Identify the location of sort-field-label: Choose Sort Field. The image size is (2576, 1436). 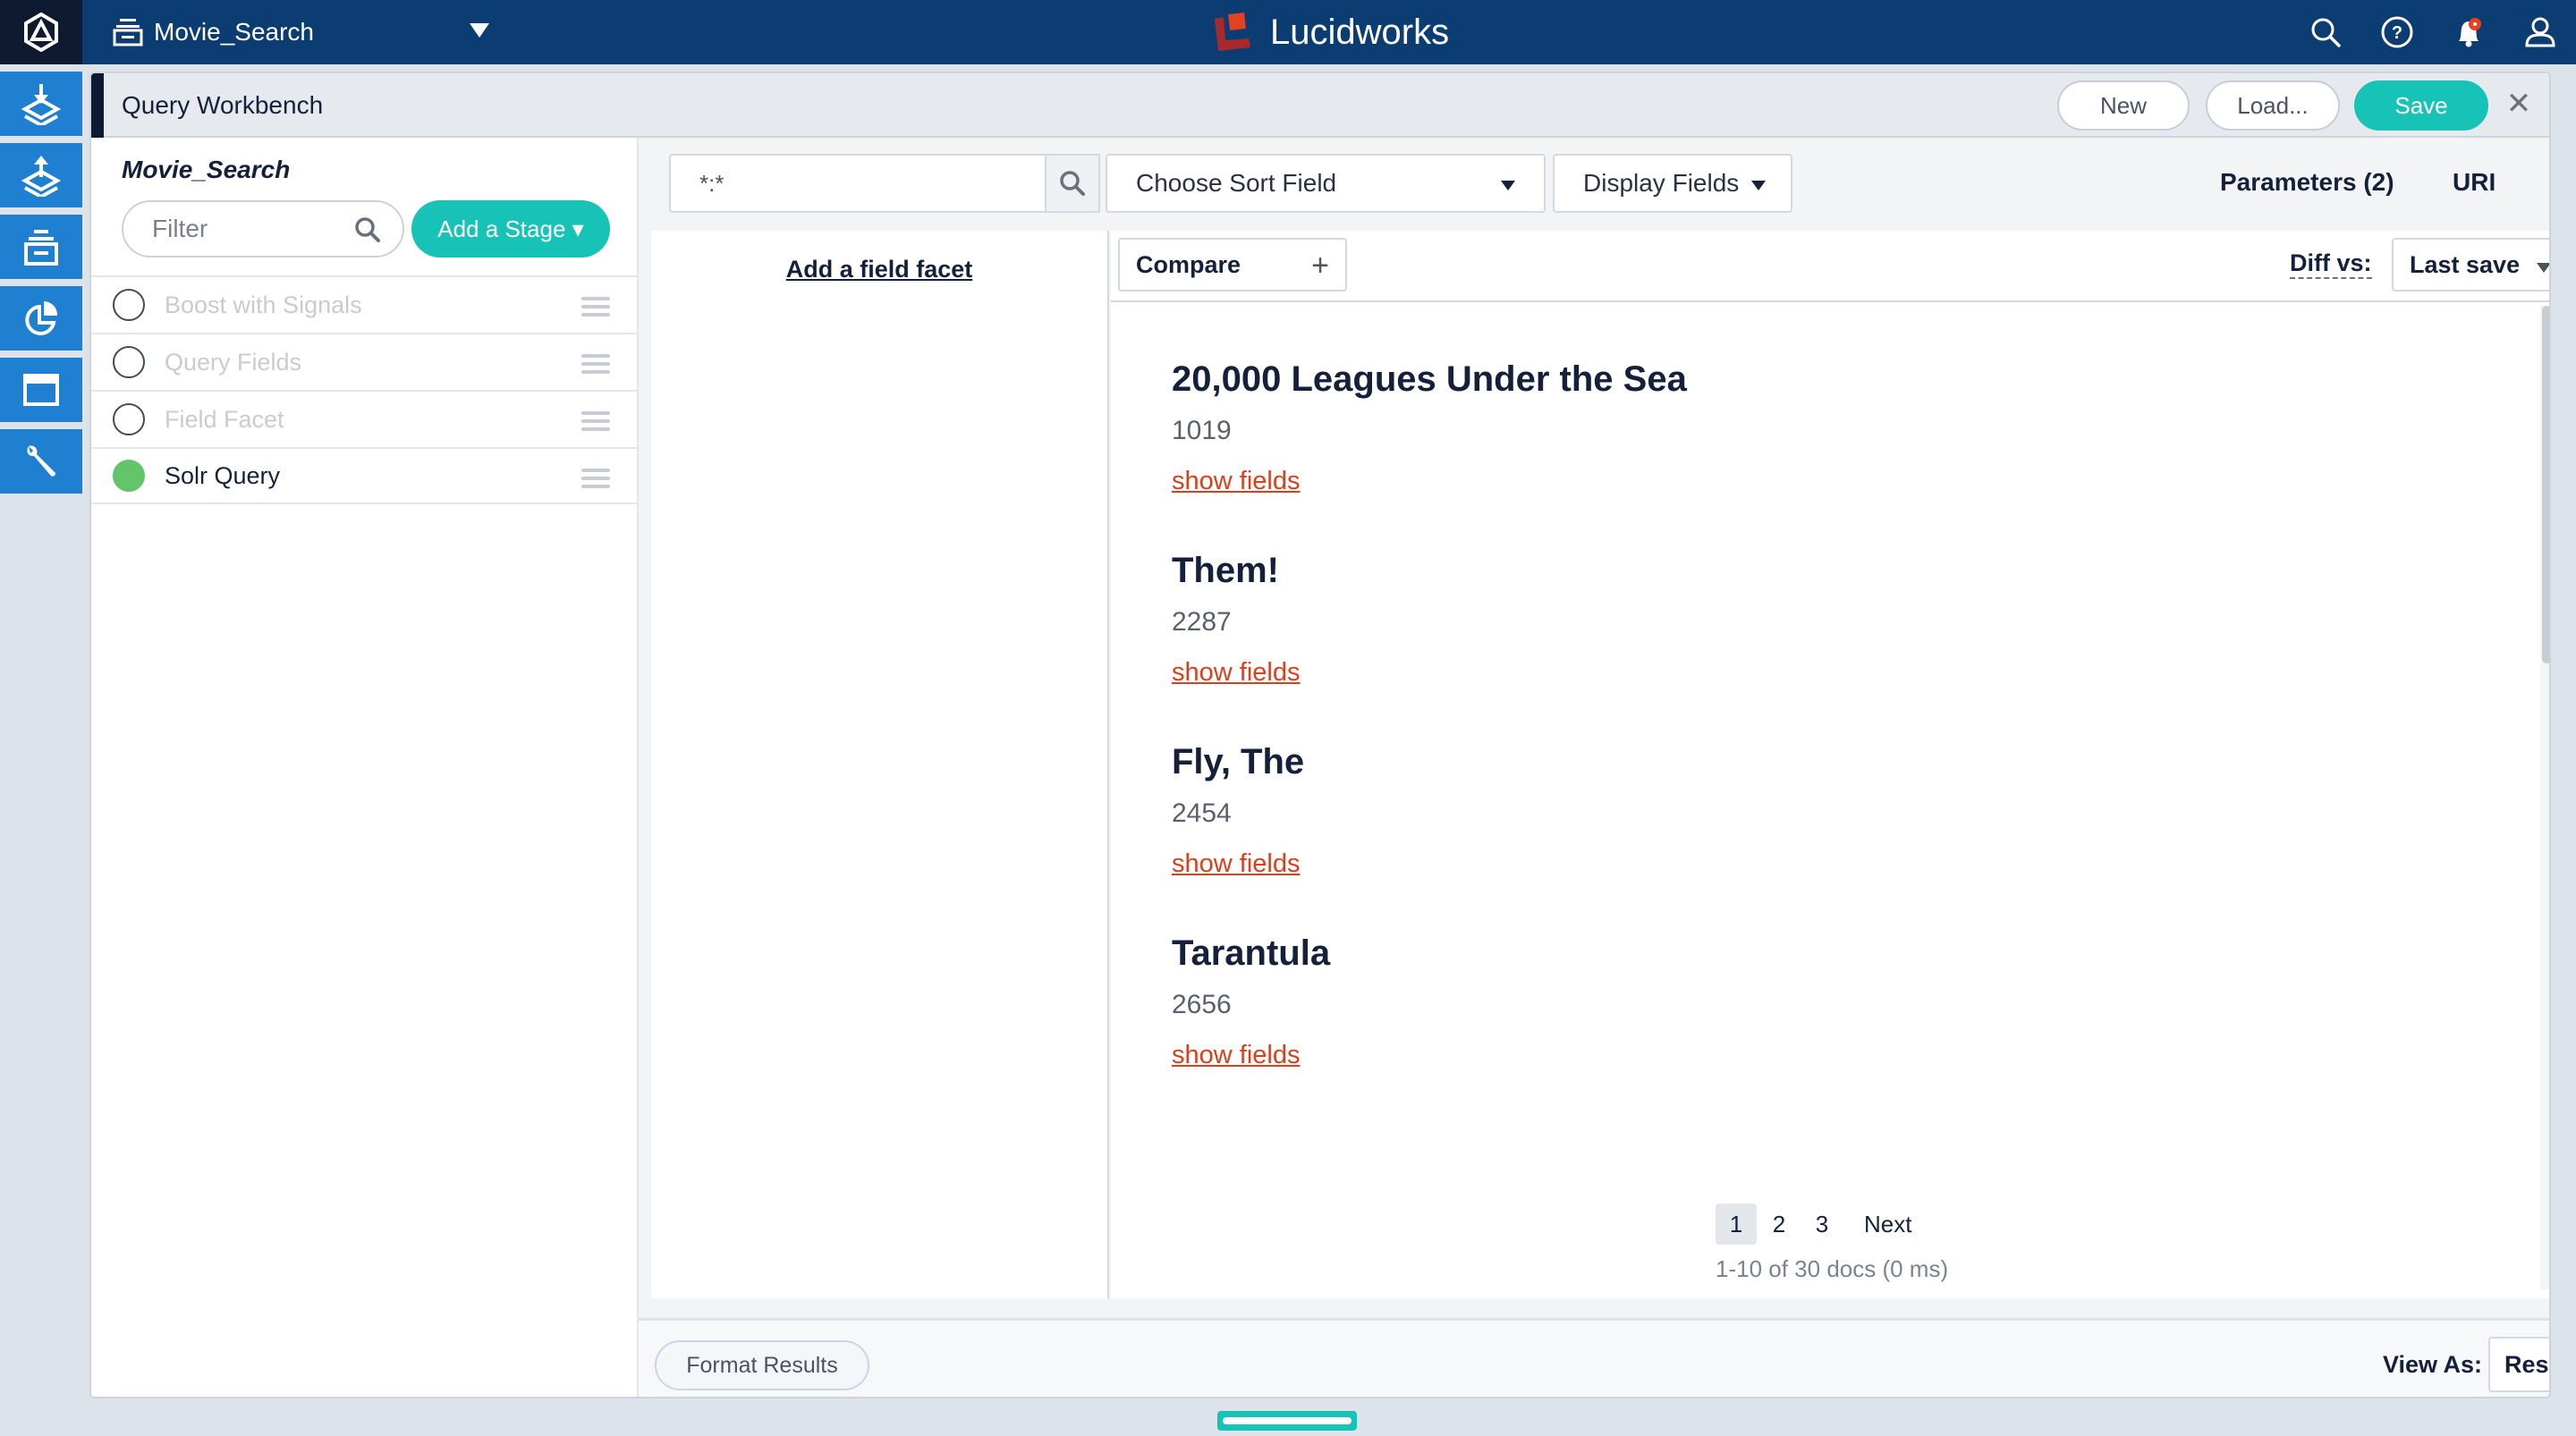
(1236, 183).